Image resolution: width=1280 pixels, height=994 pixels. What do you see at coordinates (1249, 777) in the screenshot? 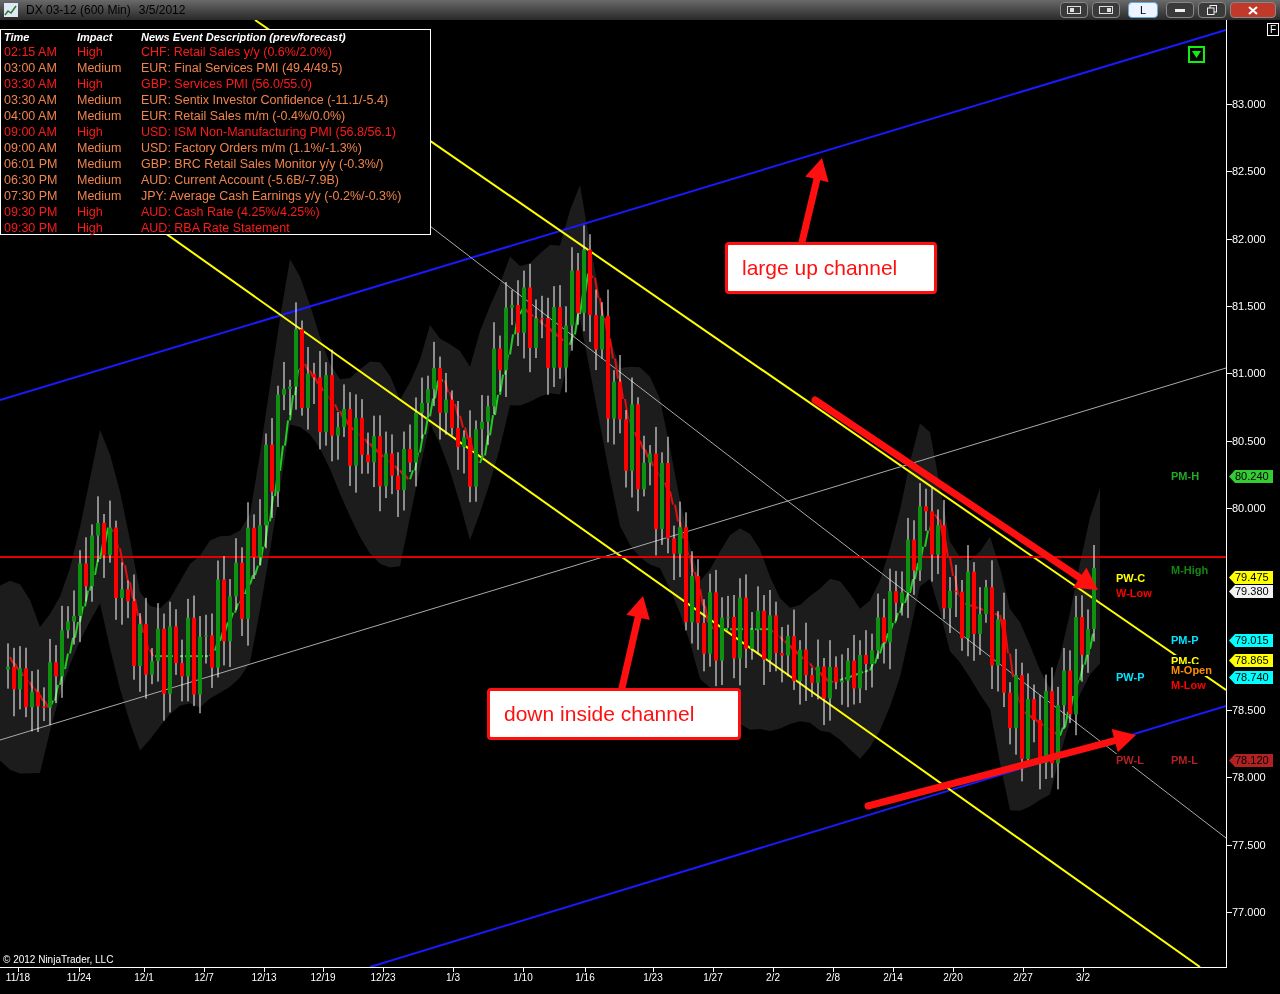
I see `price-axis-label: 78.000` at bounding box center [1249, 777].